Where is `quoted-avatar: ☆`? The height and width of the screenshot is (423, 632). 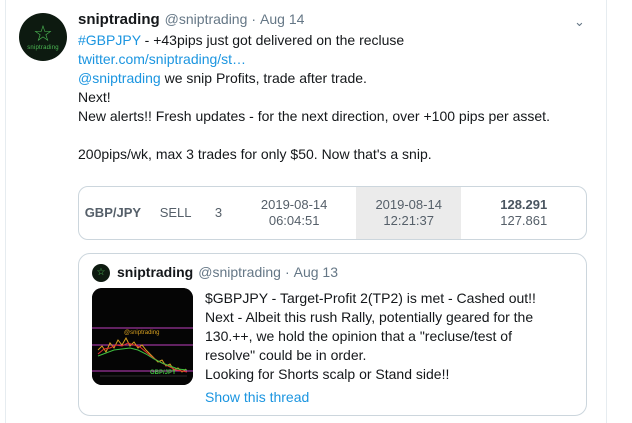
quoted-avatar: ☆ is located at coordinates (101, 273).